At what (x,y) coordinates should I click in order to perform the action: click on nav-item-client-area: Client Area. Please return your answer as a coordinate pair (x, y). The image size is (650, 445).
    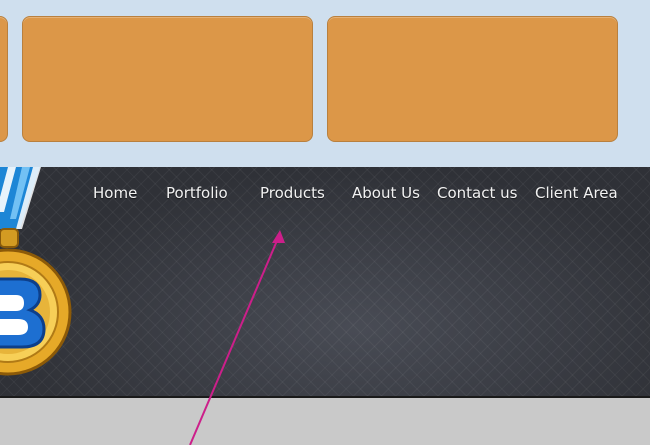
    Looking at the image, I should click on (576, 193).